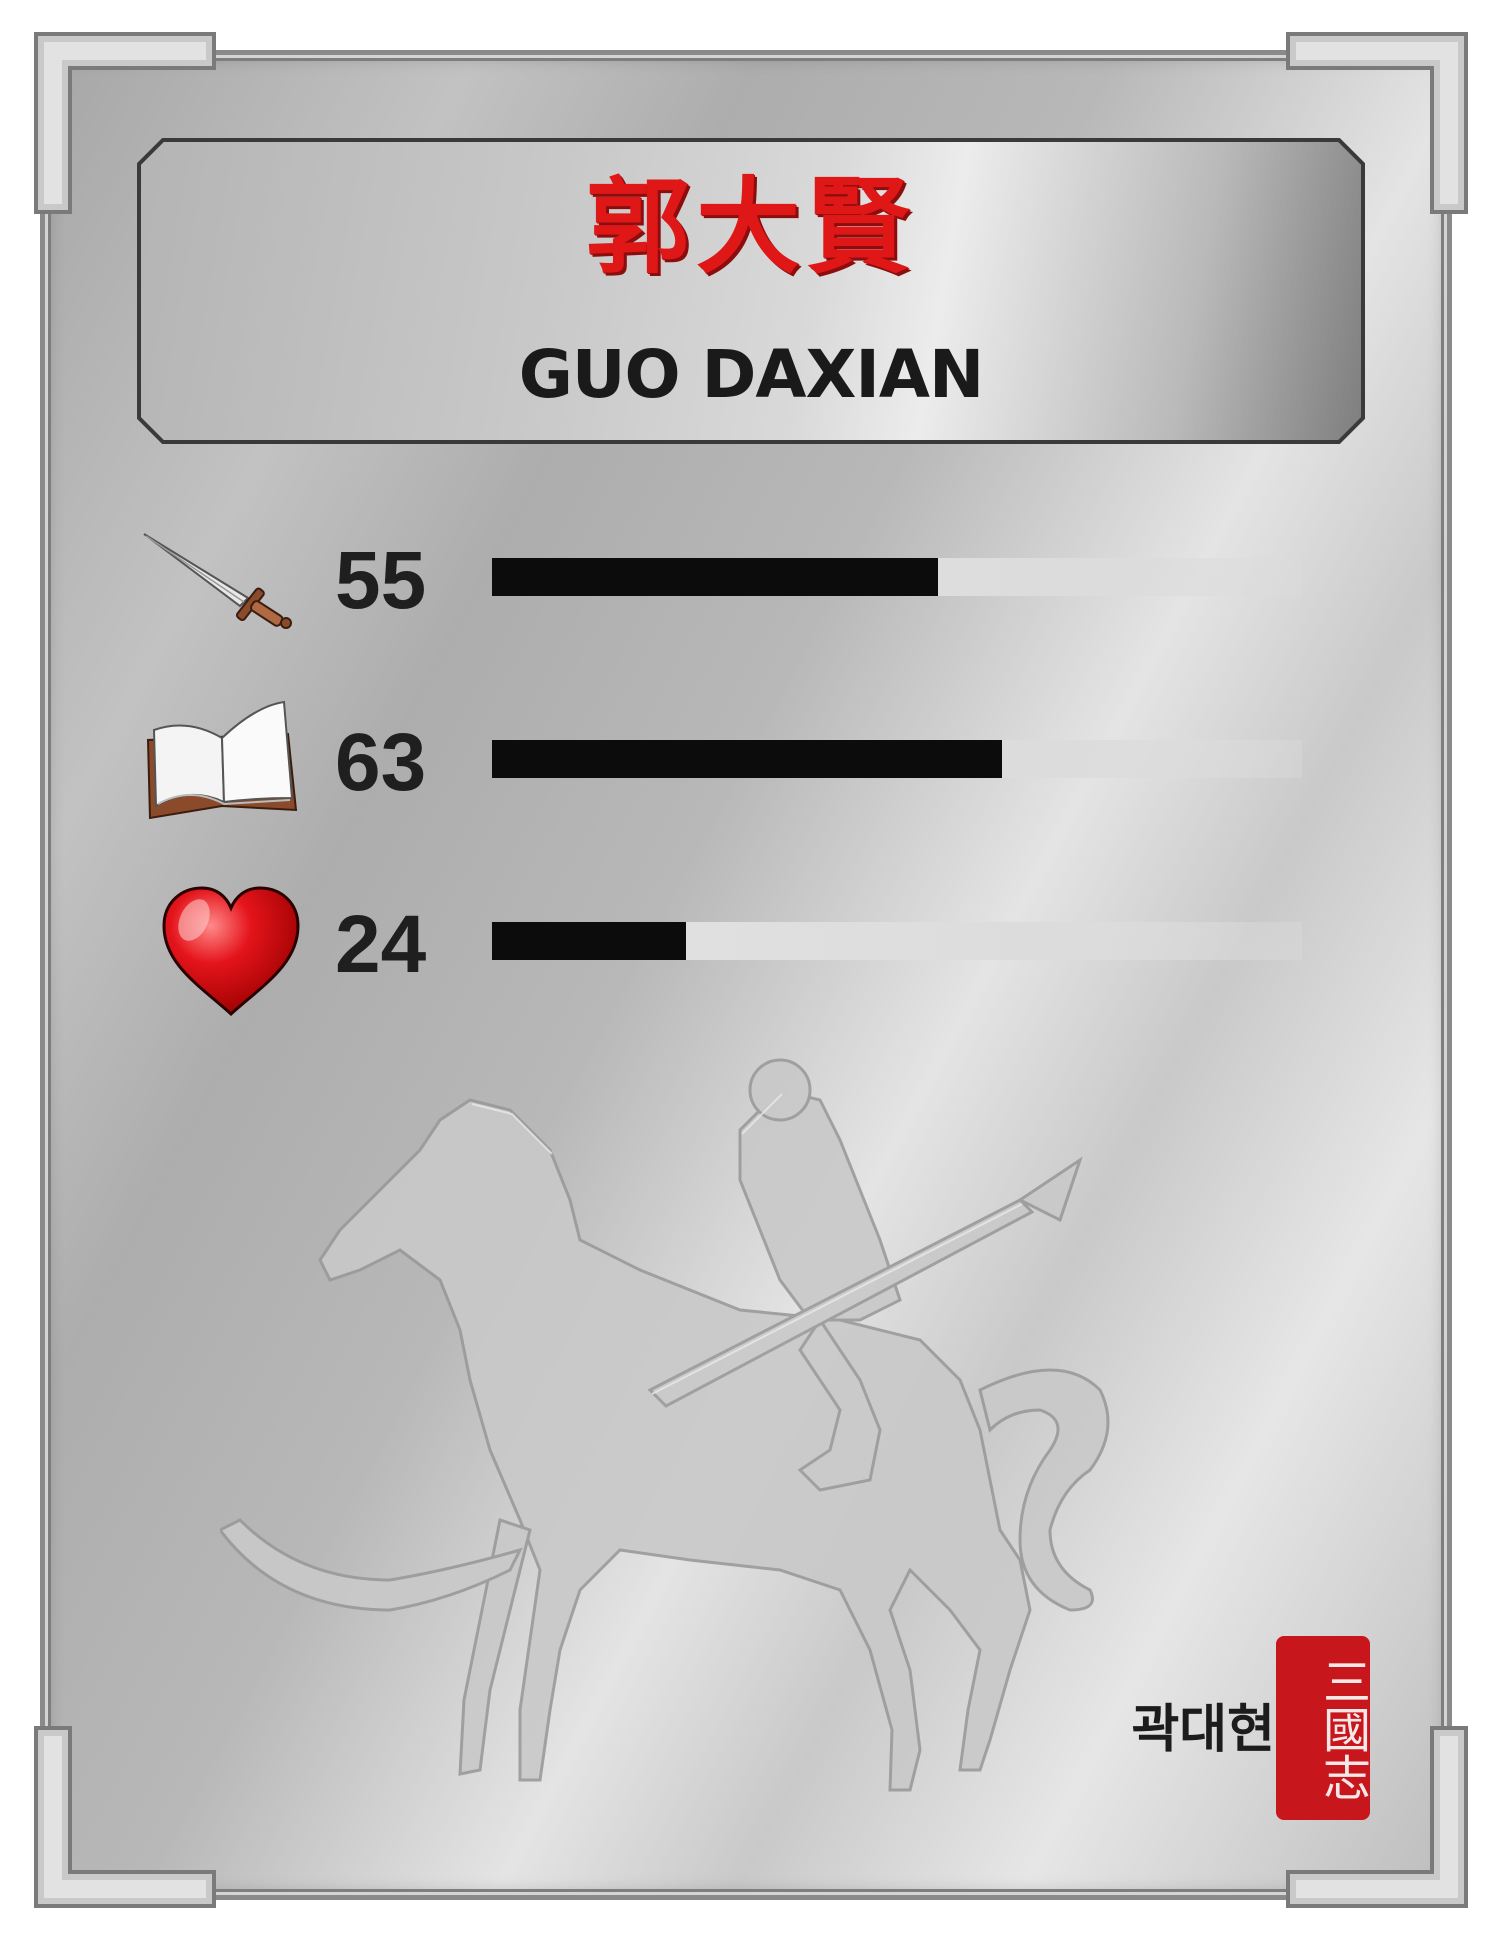 The width and height of the screenshot is (1500, 1941). I want to click on stat-value-strength: 55, so click(381, 580).